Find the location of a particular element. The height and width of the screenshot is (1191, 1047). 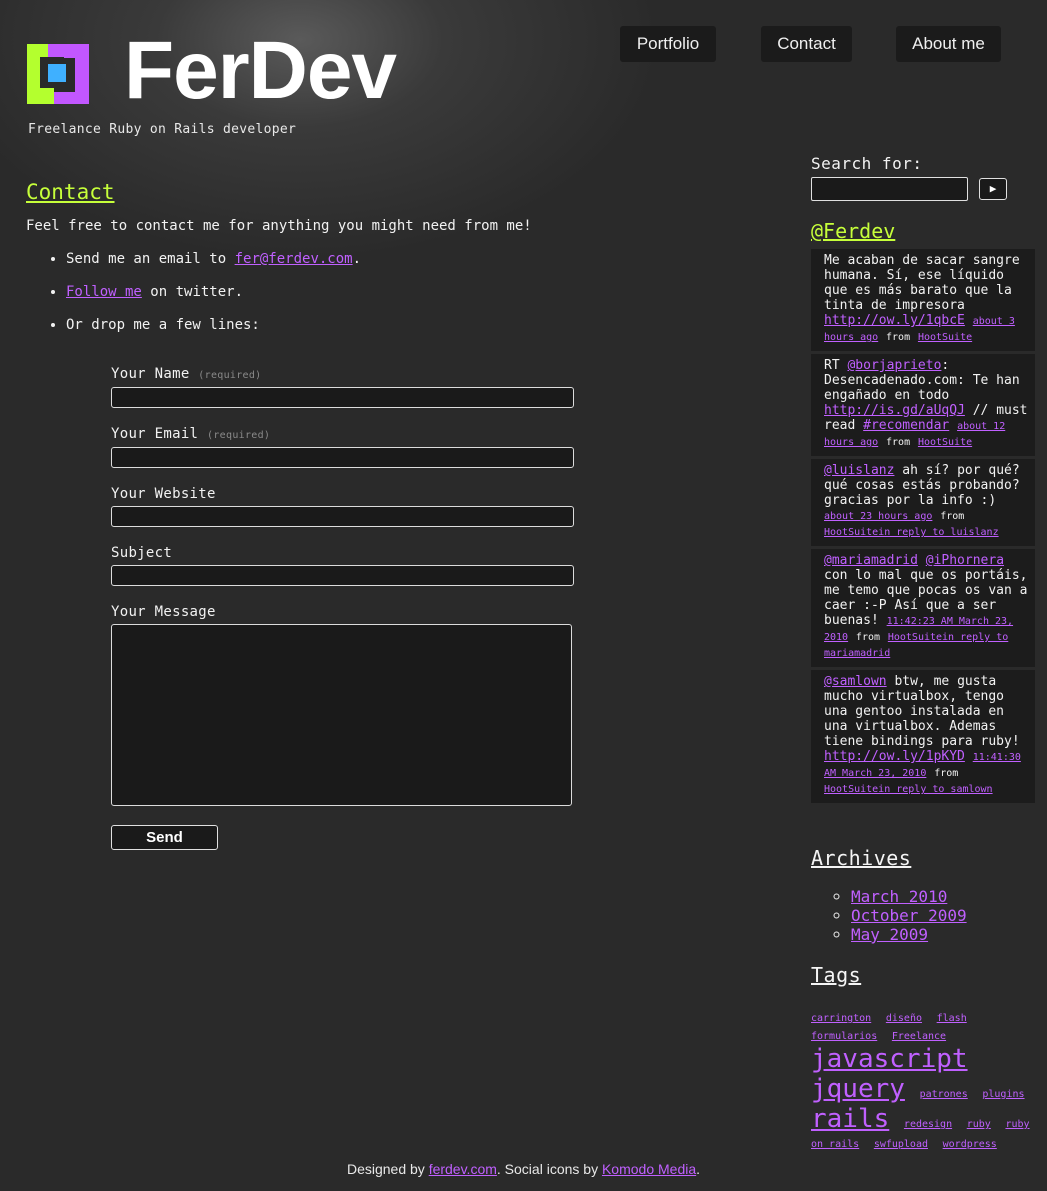

search-input is located at coordinates (889, 189).